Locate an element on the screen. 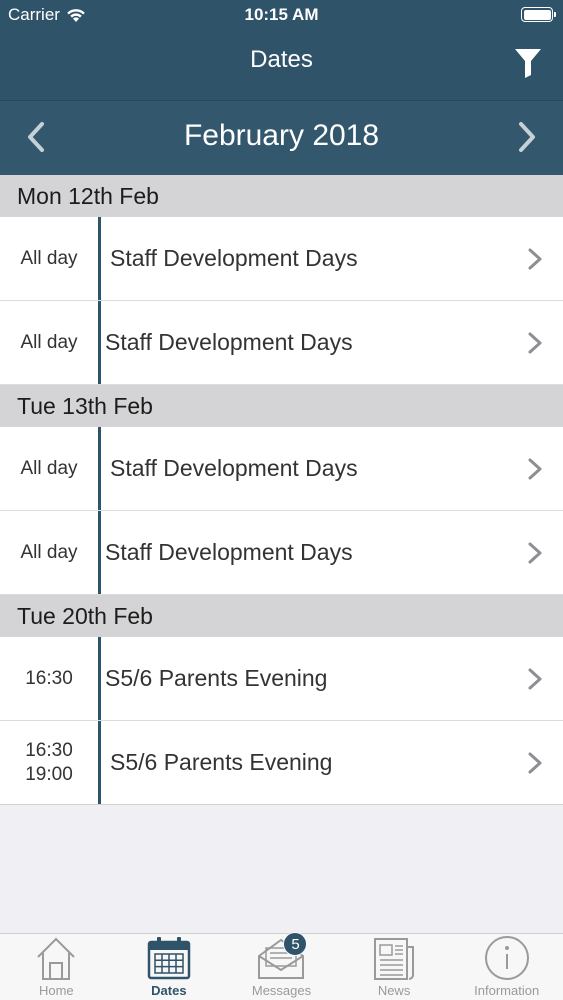 Image resolution: width=563 pixels, height=1000 pixels. tab-home: Home is located at coordinates (56, 967).